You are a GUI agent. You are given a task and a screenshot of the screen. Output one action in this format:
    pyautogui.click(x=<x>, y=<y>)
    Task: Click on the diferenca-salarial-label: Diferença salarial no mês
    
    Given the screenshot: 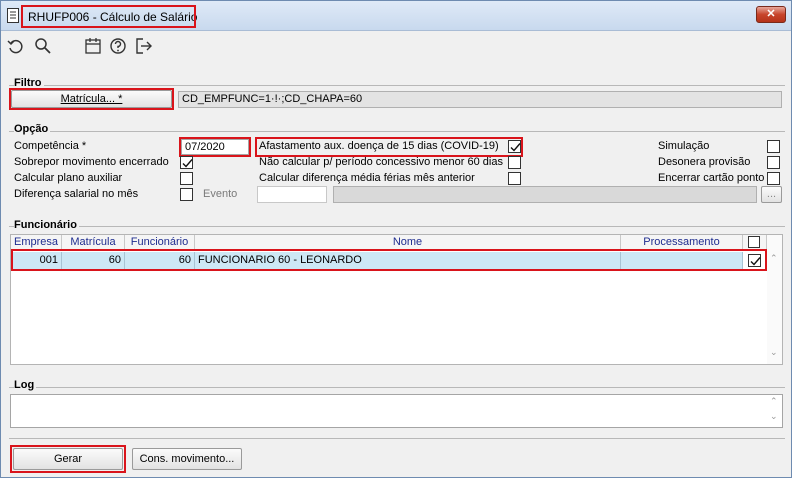 What is the action you would take?
    pyautogui.click(x=76, y=194)
    